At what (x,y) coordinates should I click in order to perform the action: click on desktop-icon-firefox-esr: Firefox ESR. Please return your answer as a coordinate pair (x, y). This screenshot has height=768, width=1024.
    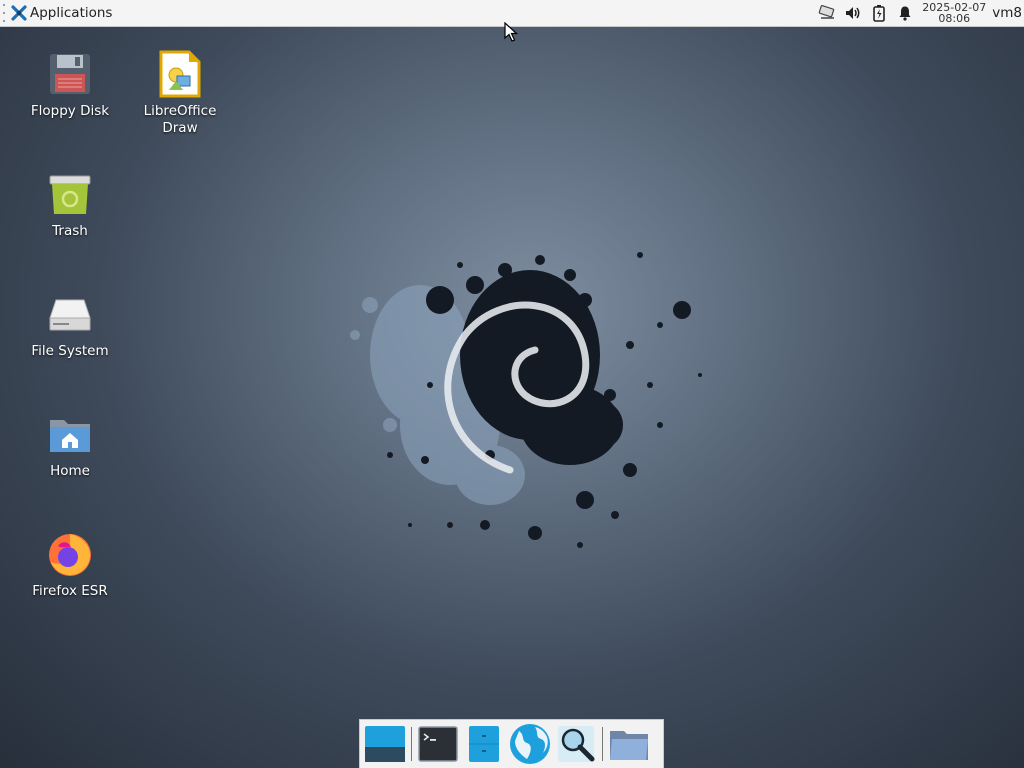
    Looking at the image, I should click on (70, 565).